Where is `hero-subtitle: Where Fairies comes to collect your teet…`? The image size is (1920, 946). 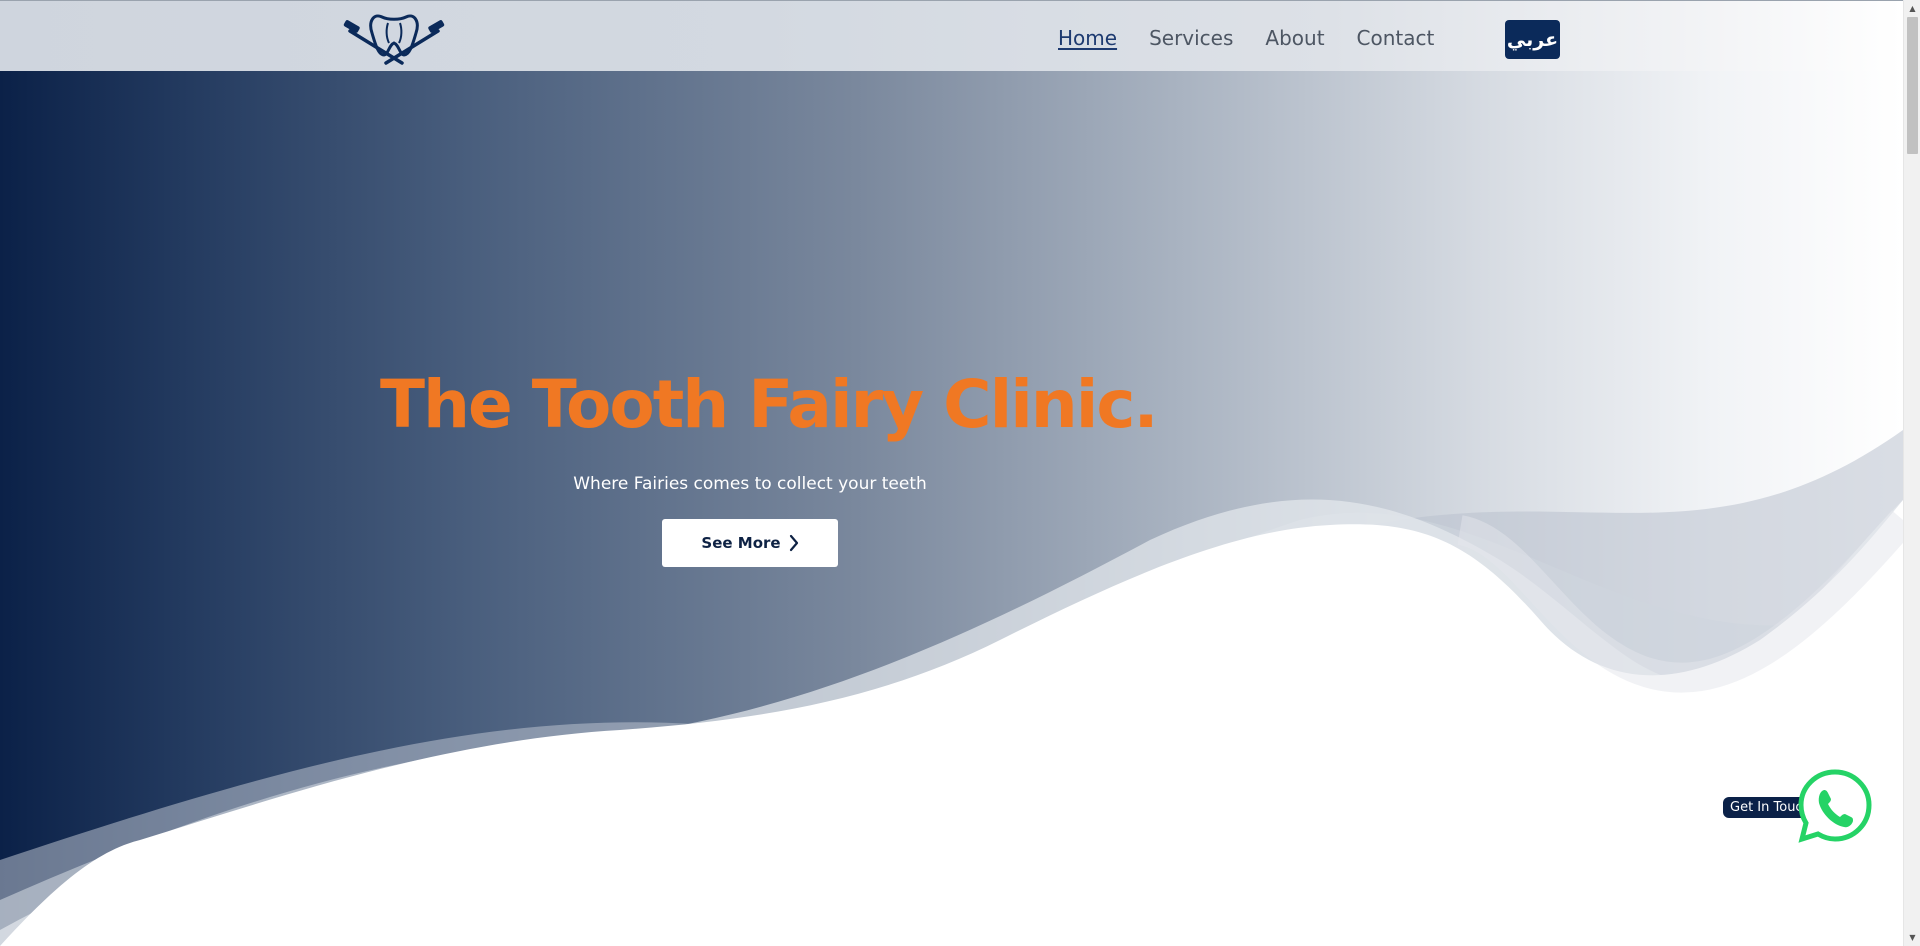 hero-subtitle: Where Fairies comes to collect your teet… is located at coordinates (750, 484).